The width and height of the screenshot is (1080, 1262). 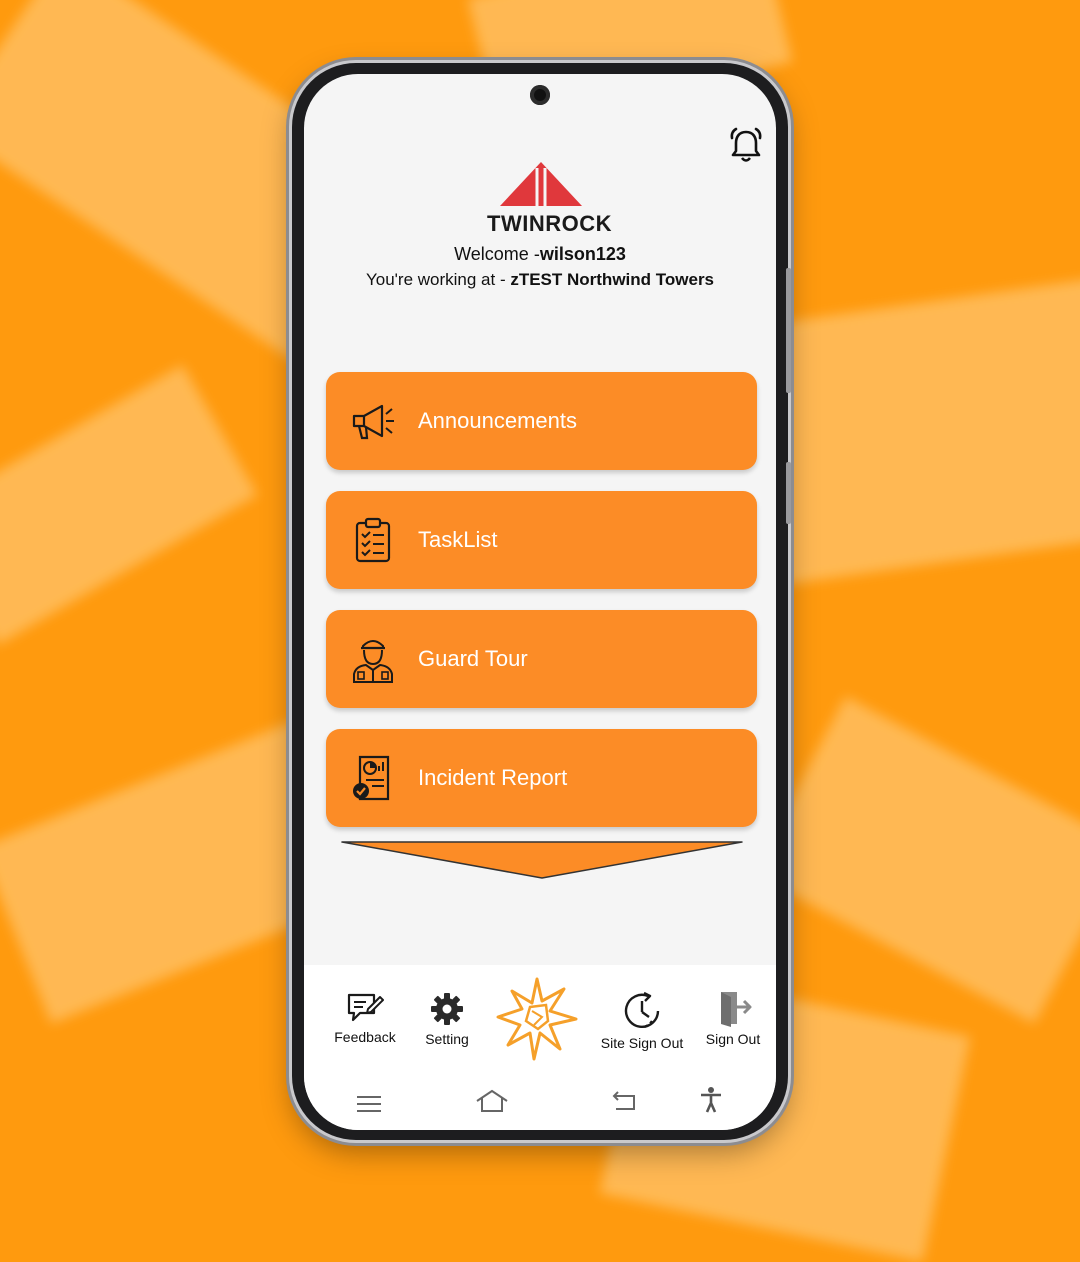 What do you see at coordinates (549, 223) in the screenshot?
I see `brand-name: TWINROCK` at bounding box center [549, 223].